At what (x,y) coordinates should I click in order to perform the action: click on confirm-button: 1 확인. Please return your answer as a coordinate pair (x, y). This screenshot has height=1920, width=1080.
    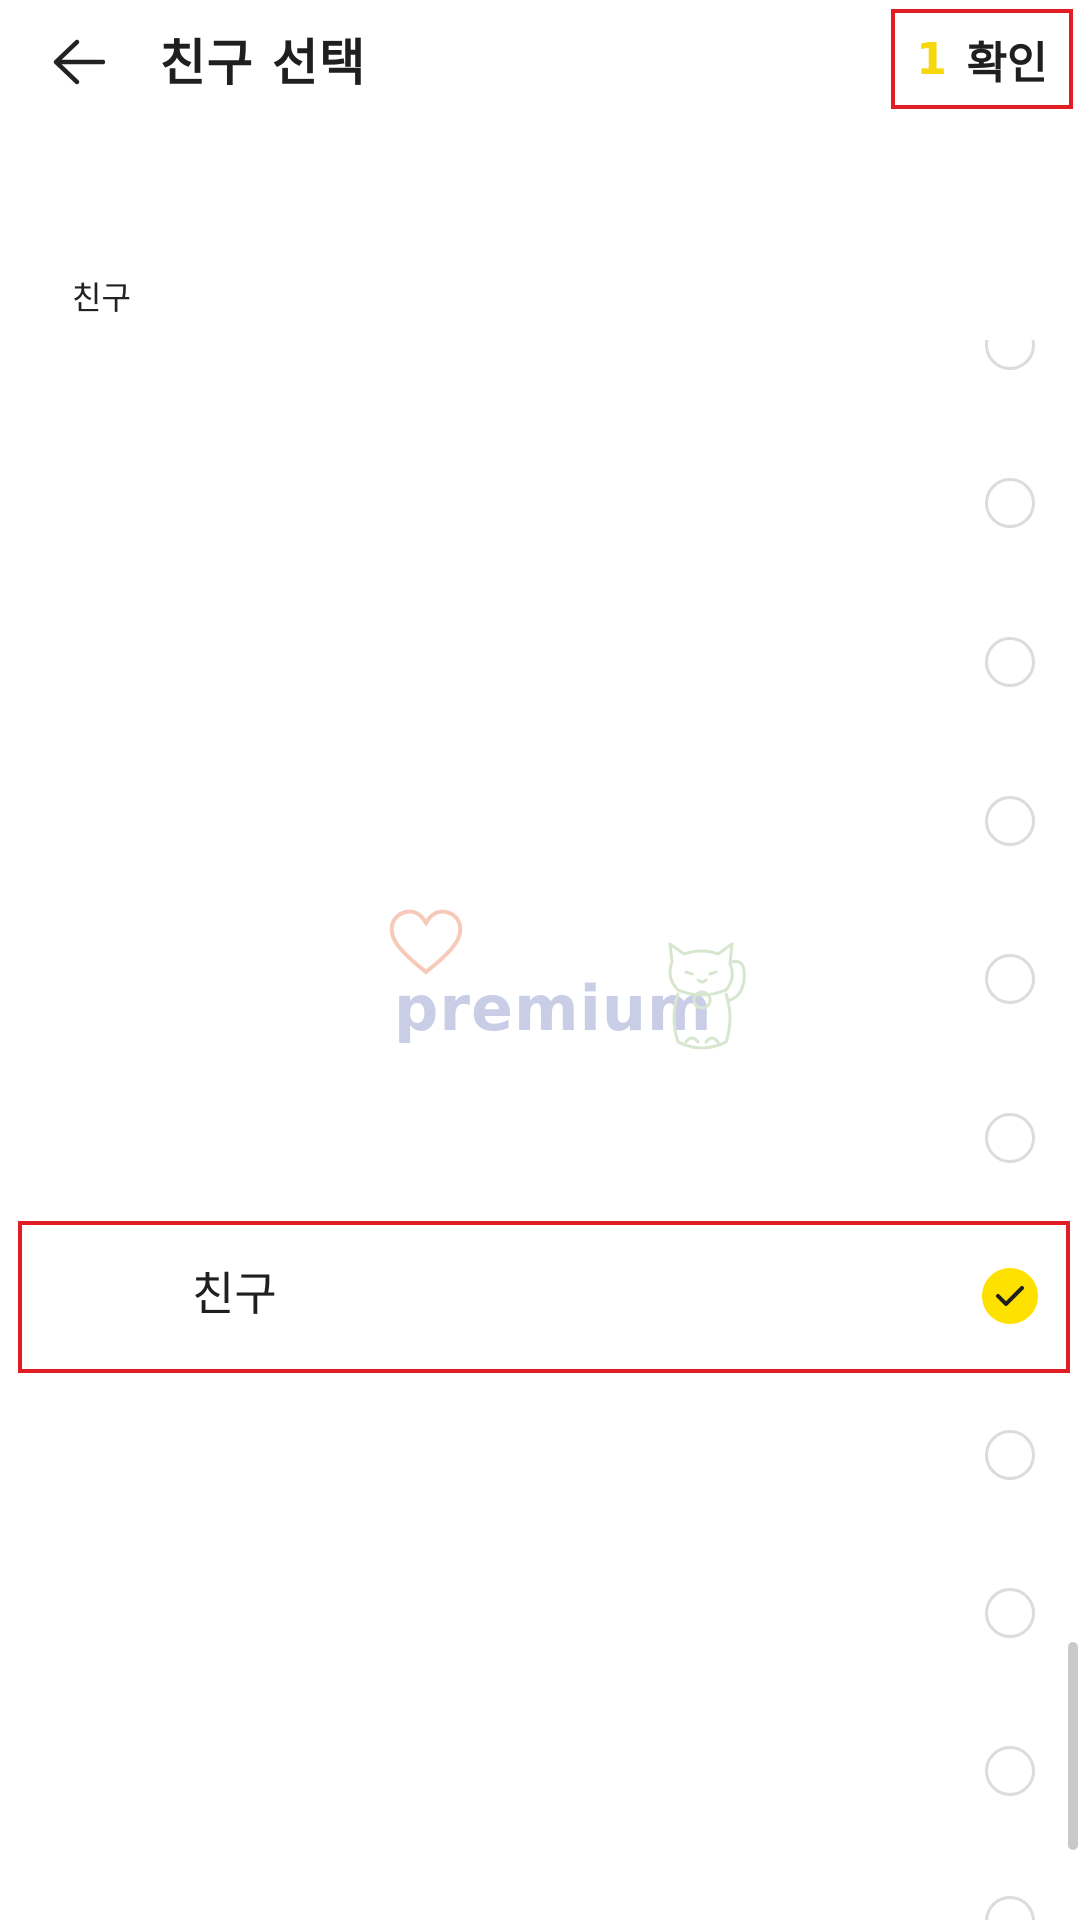
    Looking at the image, I should click on (982, 59).